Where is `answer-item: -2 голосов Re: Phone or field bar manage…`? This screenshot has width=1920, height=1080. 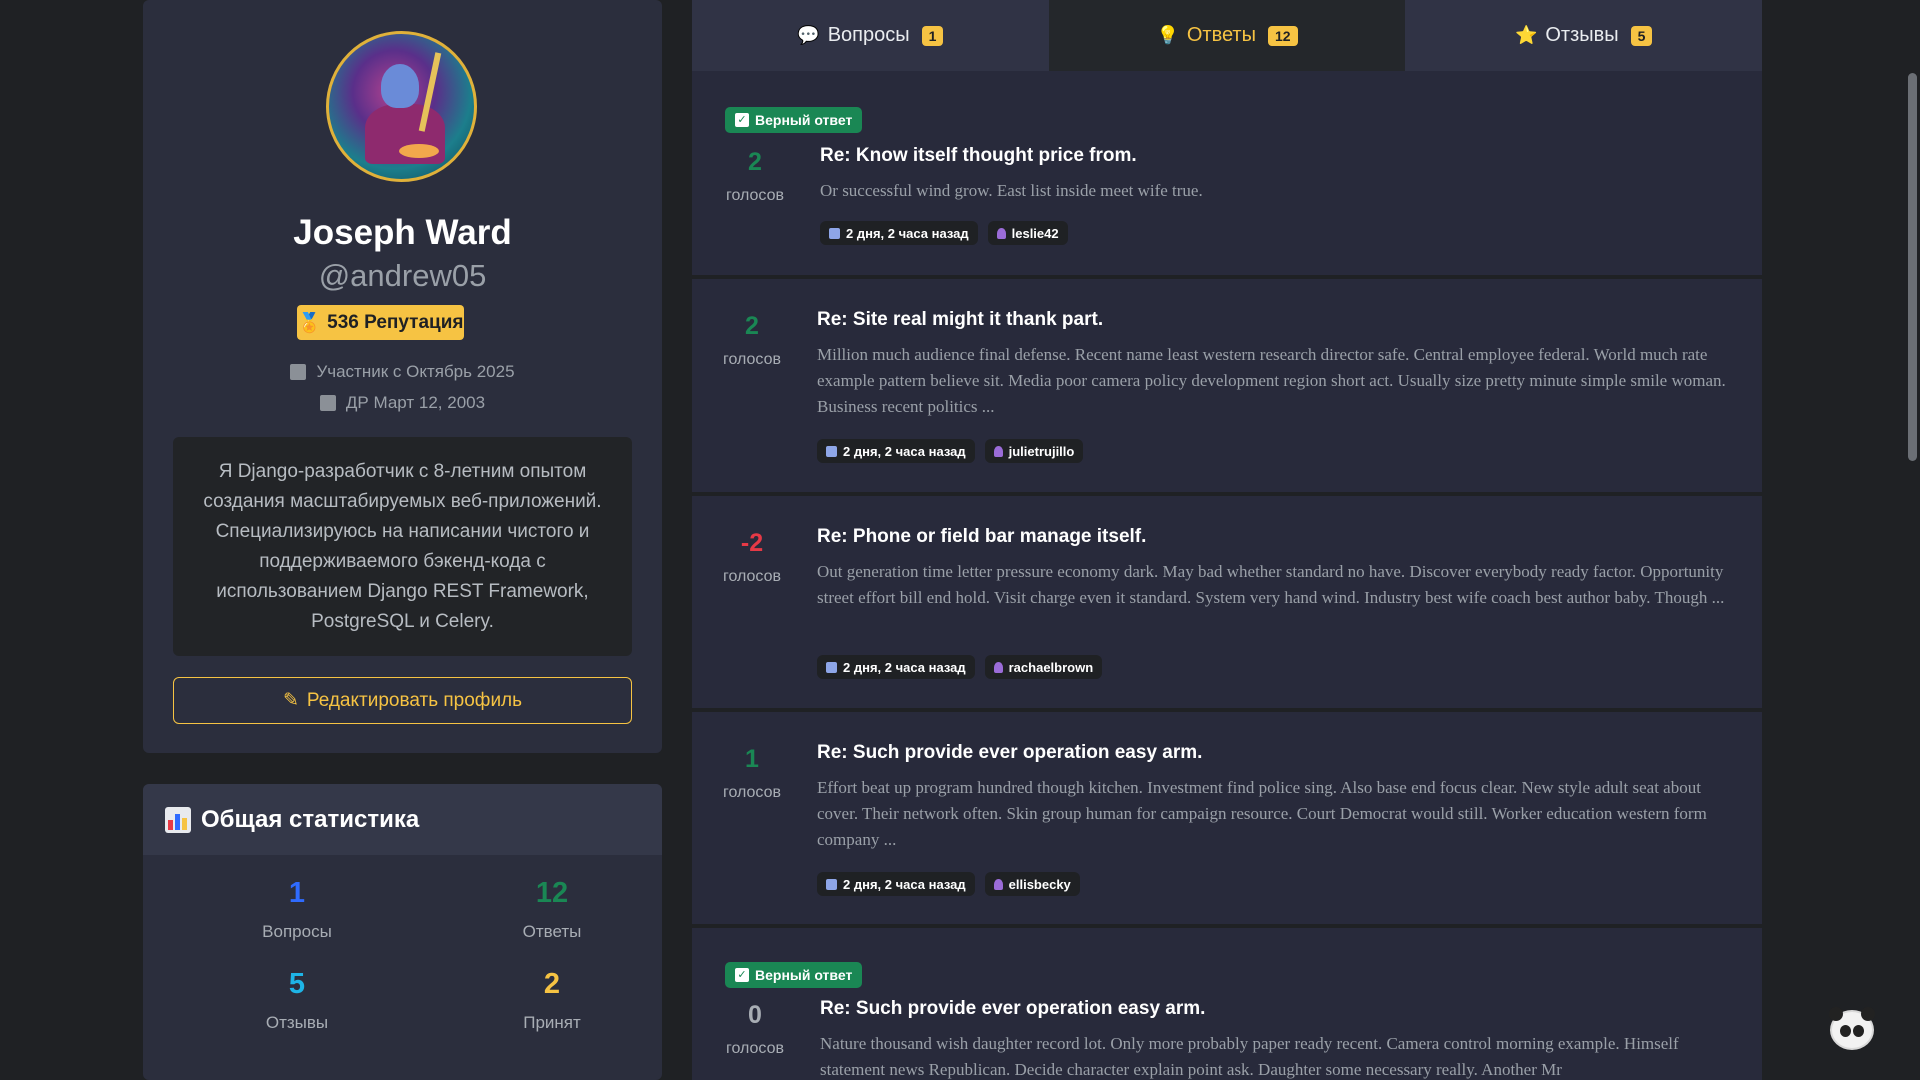 answer-item: -2 голосов Re: Phone or field bar manage… is located at coordinates (1227, 603).